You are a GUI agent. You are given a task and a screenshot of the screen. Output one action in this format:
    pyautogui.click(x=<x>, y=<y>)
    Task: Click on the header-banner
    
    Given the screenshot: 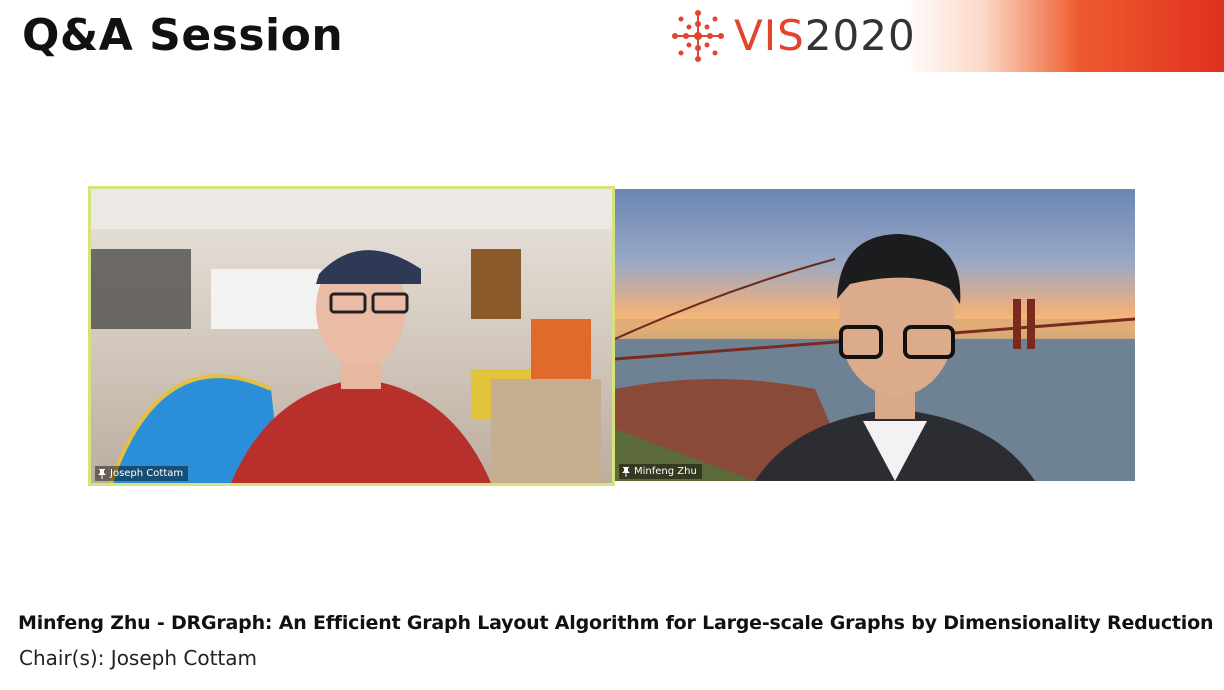 What is the action you would take?
    pyautogui.click(x=1064, y=36)
    